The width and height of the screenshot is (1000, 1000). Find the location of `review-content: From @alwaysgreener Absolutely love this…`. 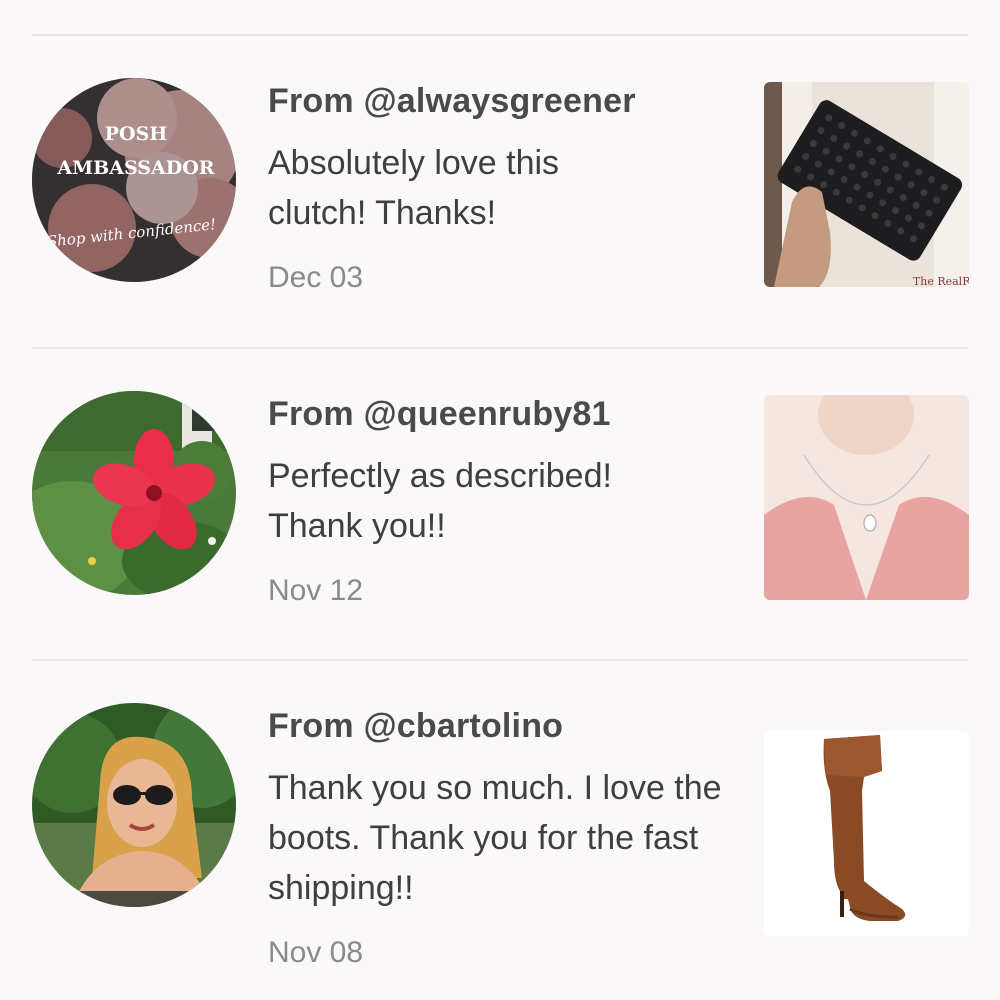

review-content: From @alwaysgreener Absolutely love this… is located at coordinates (503, 188).